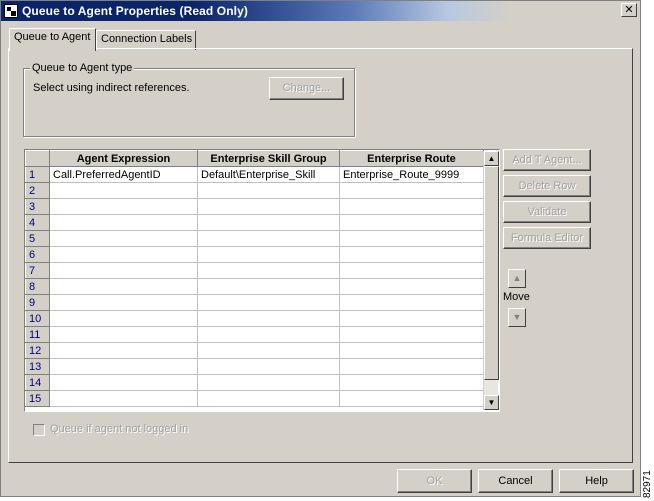  I want to click on queue-if-not-logged-in-checkbox, so click(39, 430).